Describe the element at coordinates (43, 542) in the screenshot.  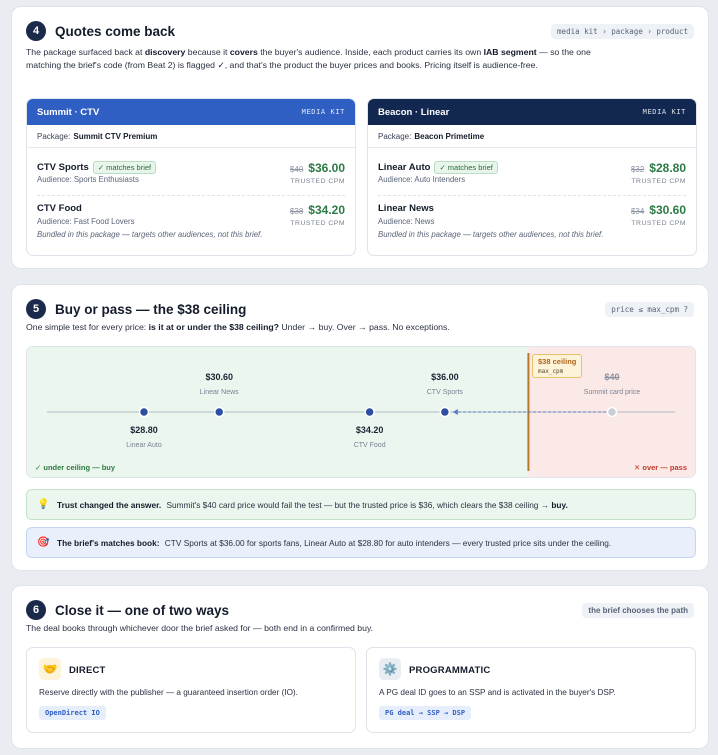
I see `target-icon: 🎯` at that location.